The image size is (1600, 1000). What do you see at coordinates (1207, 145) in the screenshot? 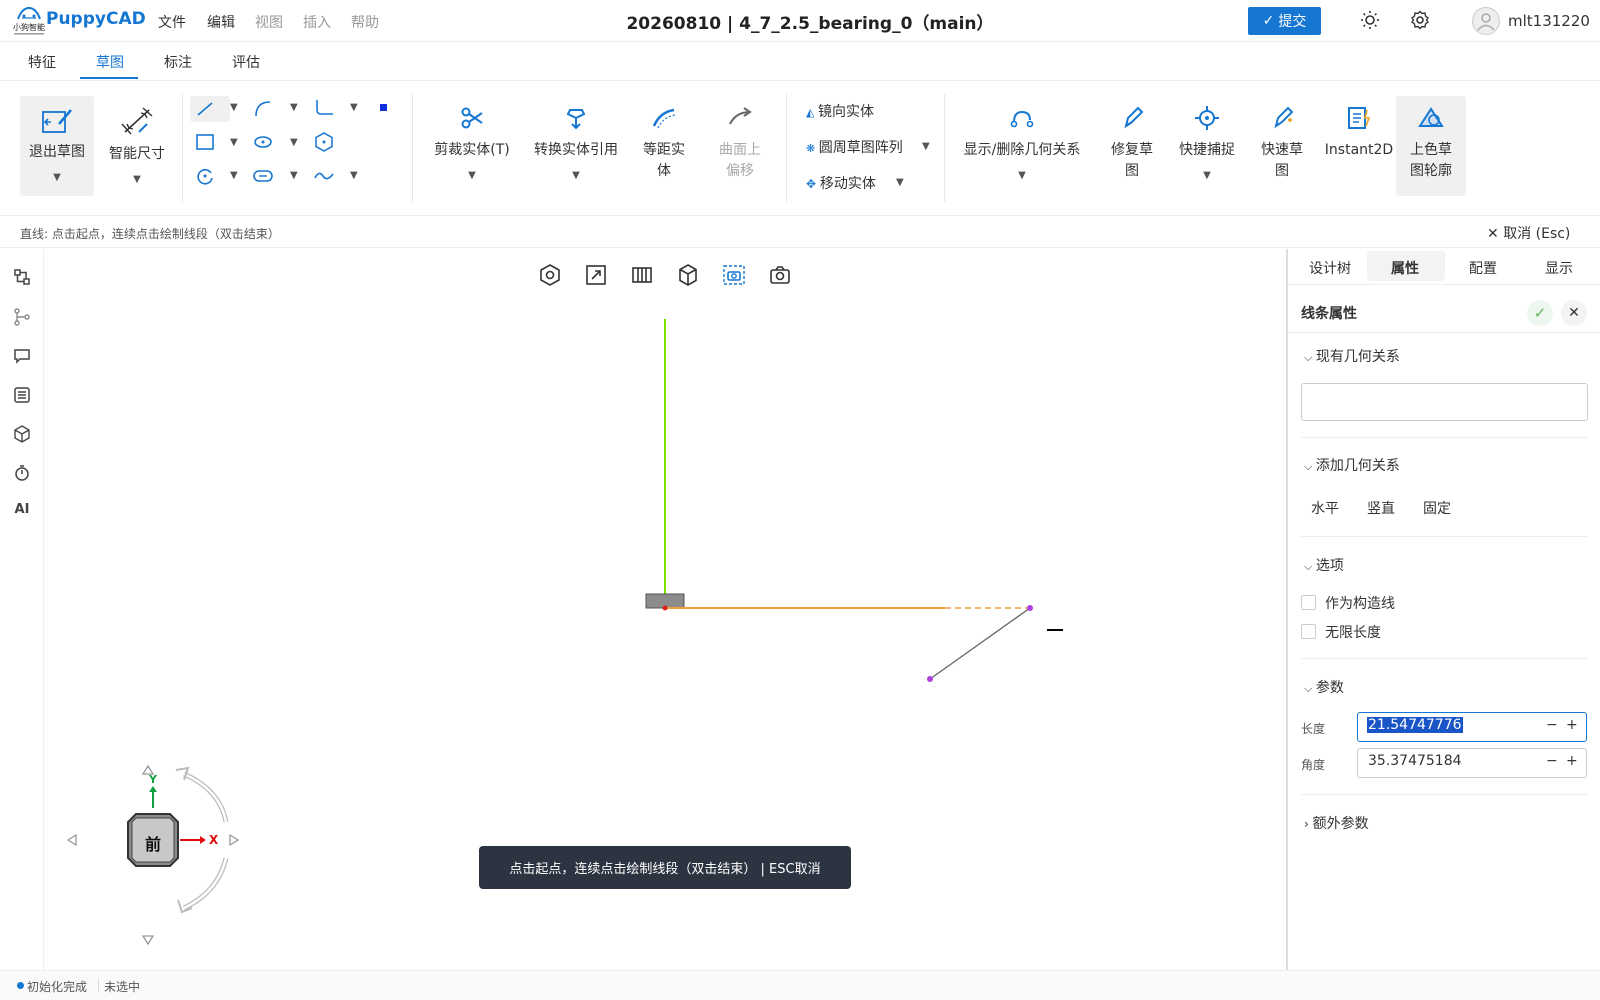
I see `quick-snap-button: 快捷捕捉 ▼` at bounding box center [1207, 145].